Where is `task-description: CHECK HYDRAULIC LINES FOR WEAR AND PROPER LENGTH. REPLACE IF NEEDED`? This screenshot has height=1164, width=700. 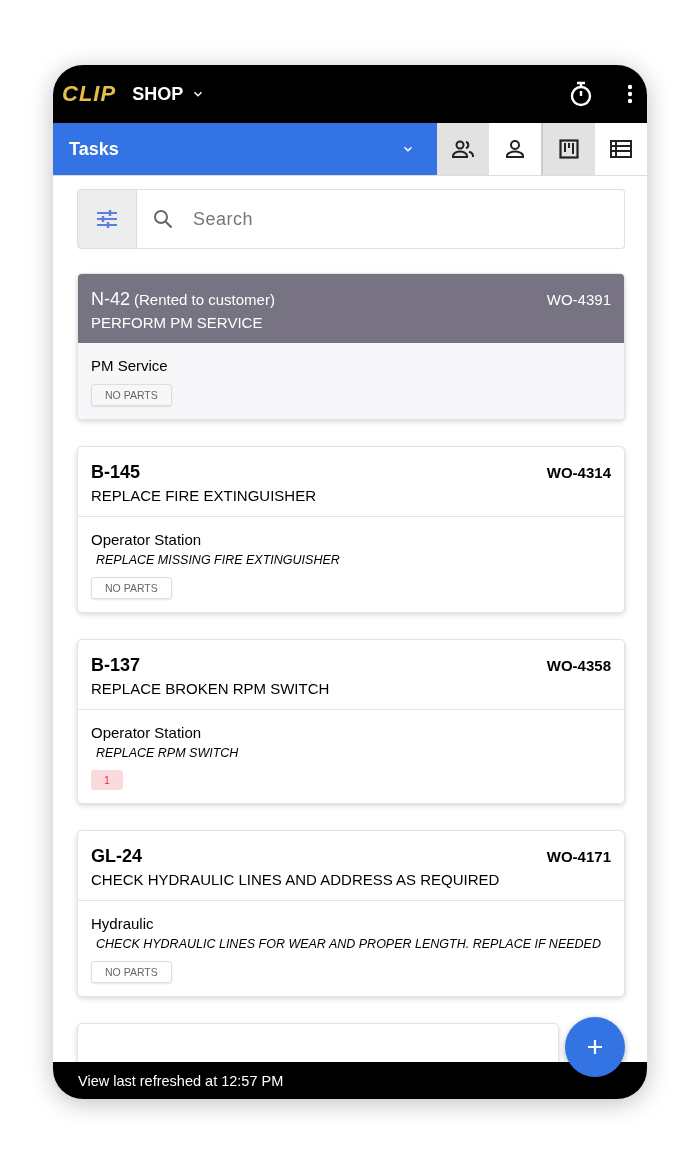
task-description: CHECK HYDRAULIC LINES FOR WEAR AND PROPER LENGTH. REPLACE IF NEEDED is located at coordinates (349, 944).